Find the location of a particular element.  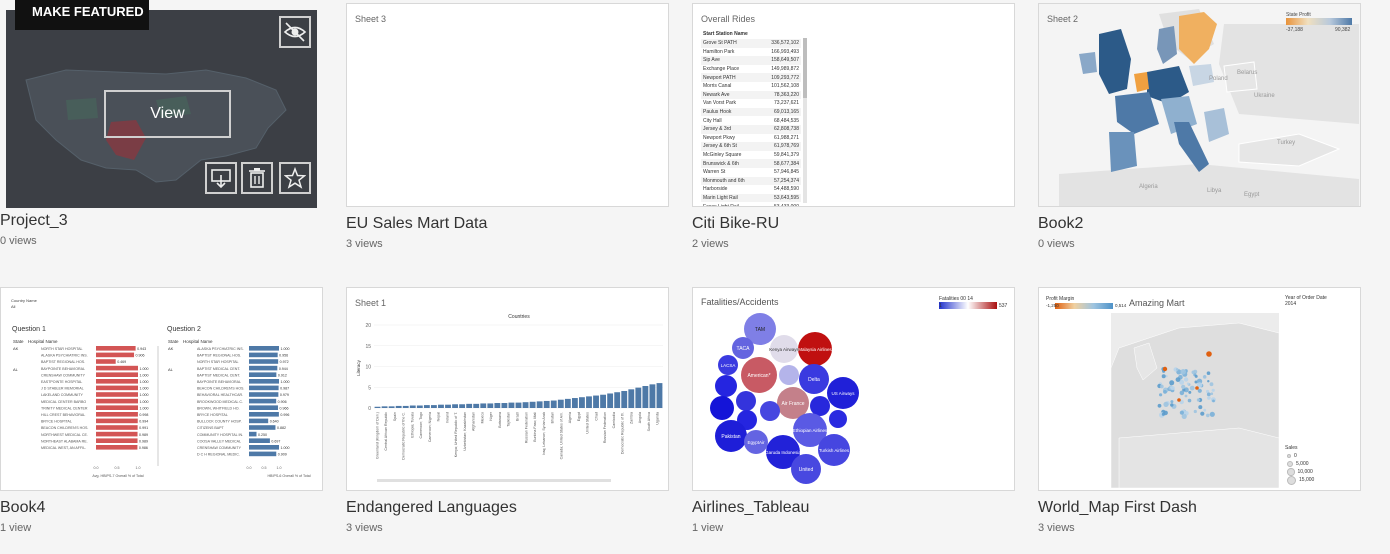

x-tick-label: Cambodia is located at coordinates (614, 420).